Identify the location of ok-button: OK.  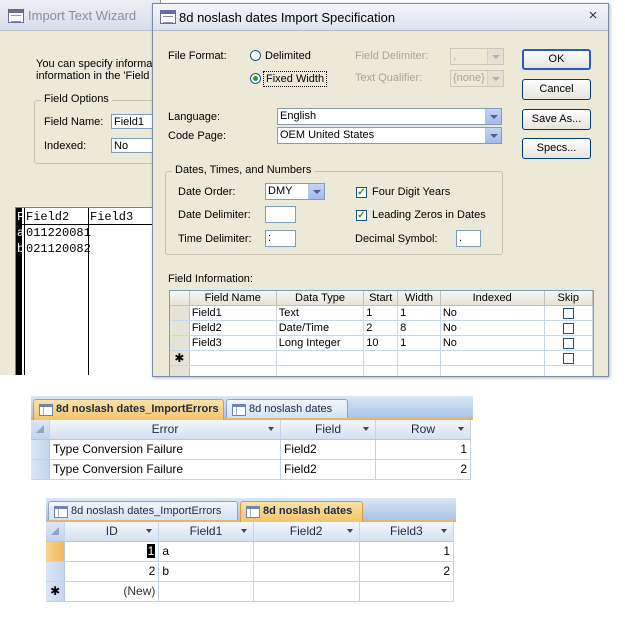
(556, 59).